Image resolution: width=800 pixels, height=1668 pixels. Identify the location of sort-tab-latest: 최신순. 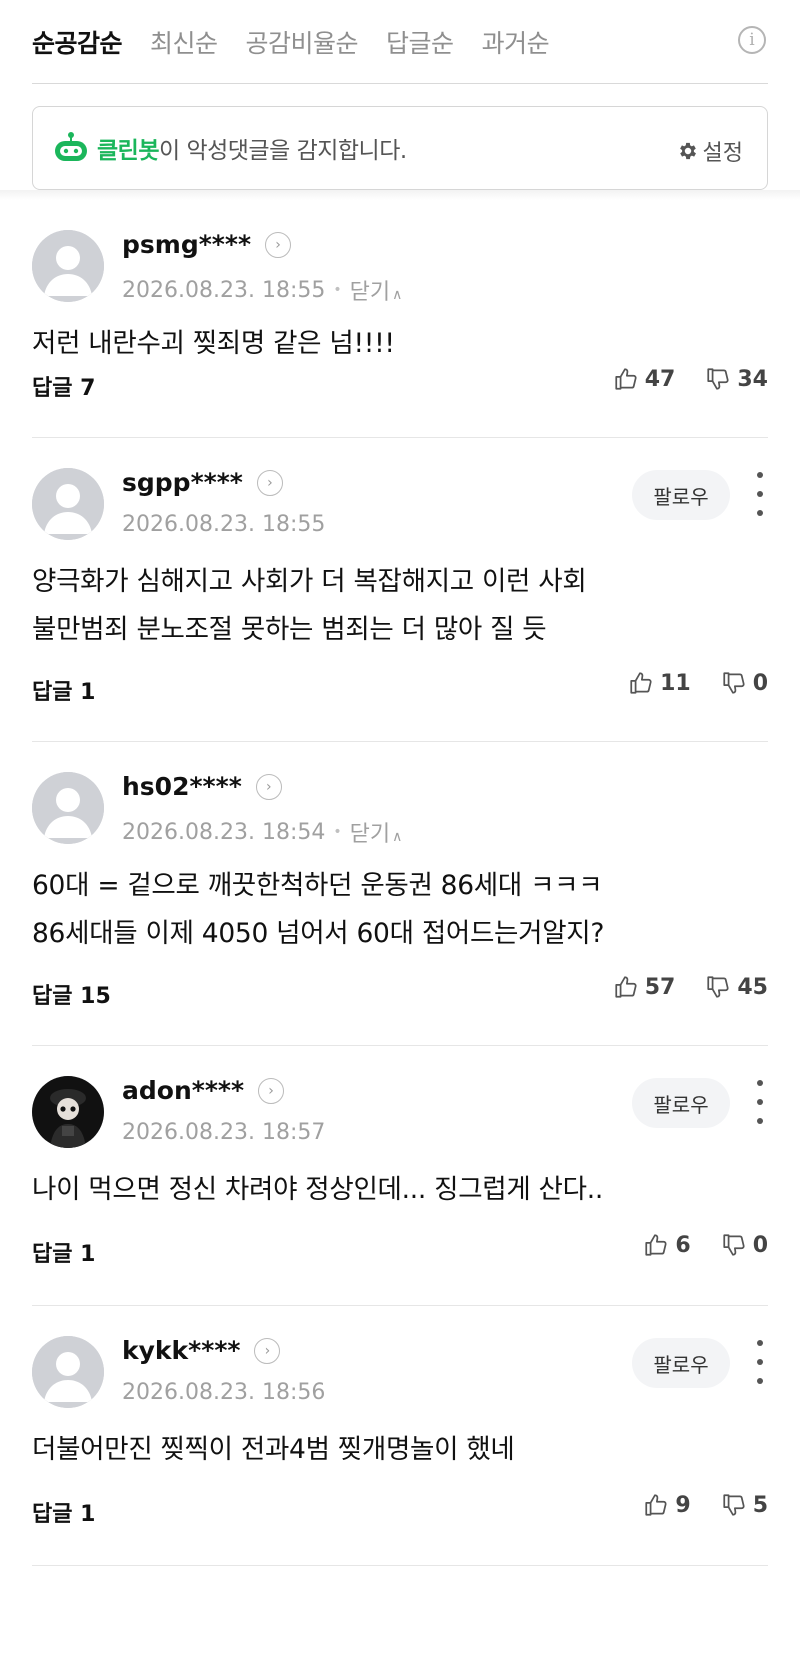
(184, 42).